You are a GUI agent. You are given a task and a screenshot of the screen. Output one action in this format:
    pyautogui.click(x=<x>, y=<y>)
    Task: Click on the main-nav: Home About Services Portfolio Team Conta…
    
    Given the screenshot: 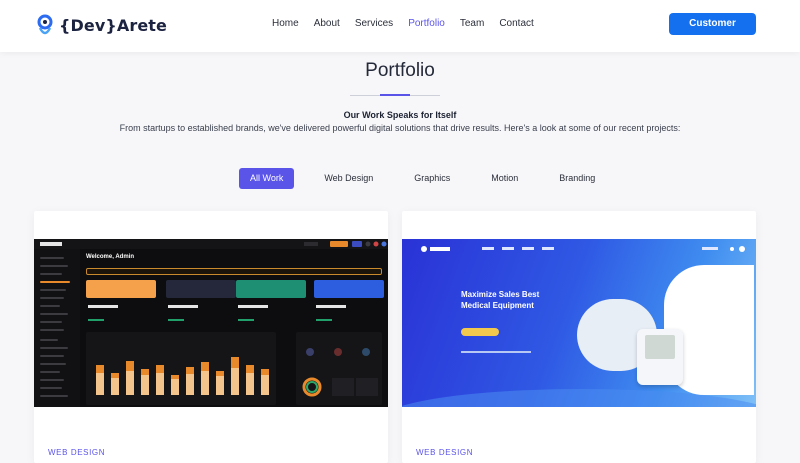 What is the action you would take?
    pyautogui.click(x=410, y=23)
    